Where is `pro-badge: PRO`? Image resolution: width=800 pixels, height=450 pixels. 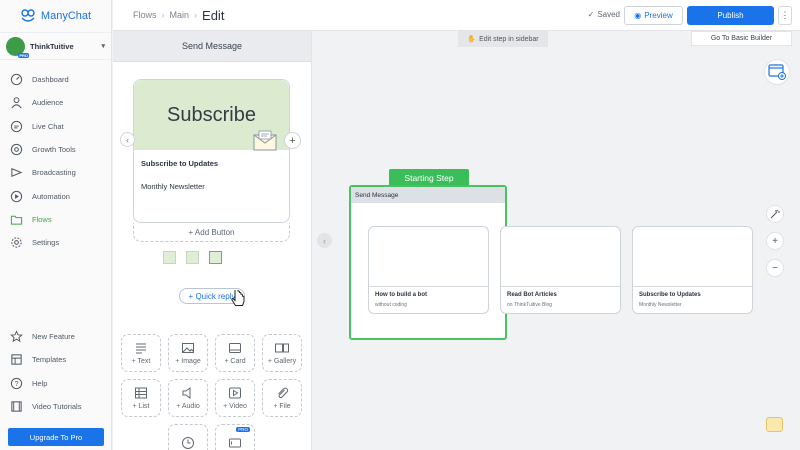
pro-badge: PRO is located at coordinates (243, 429).